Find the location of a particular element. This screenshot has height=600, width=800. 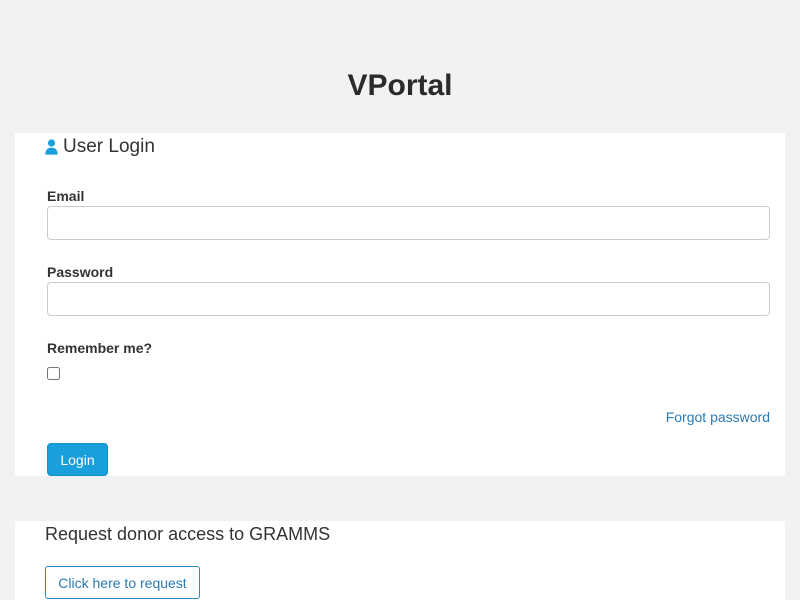

remember-me-label: Remember me? is located at coordinates (100, 348).